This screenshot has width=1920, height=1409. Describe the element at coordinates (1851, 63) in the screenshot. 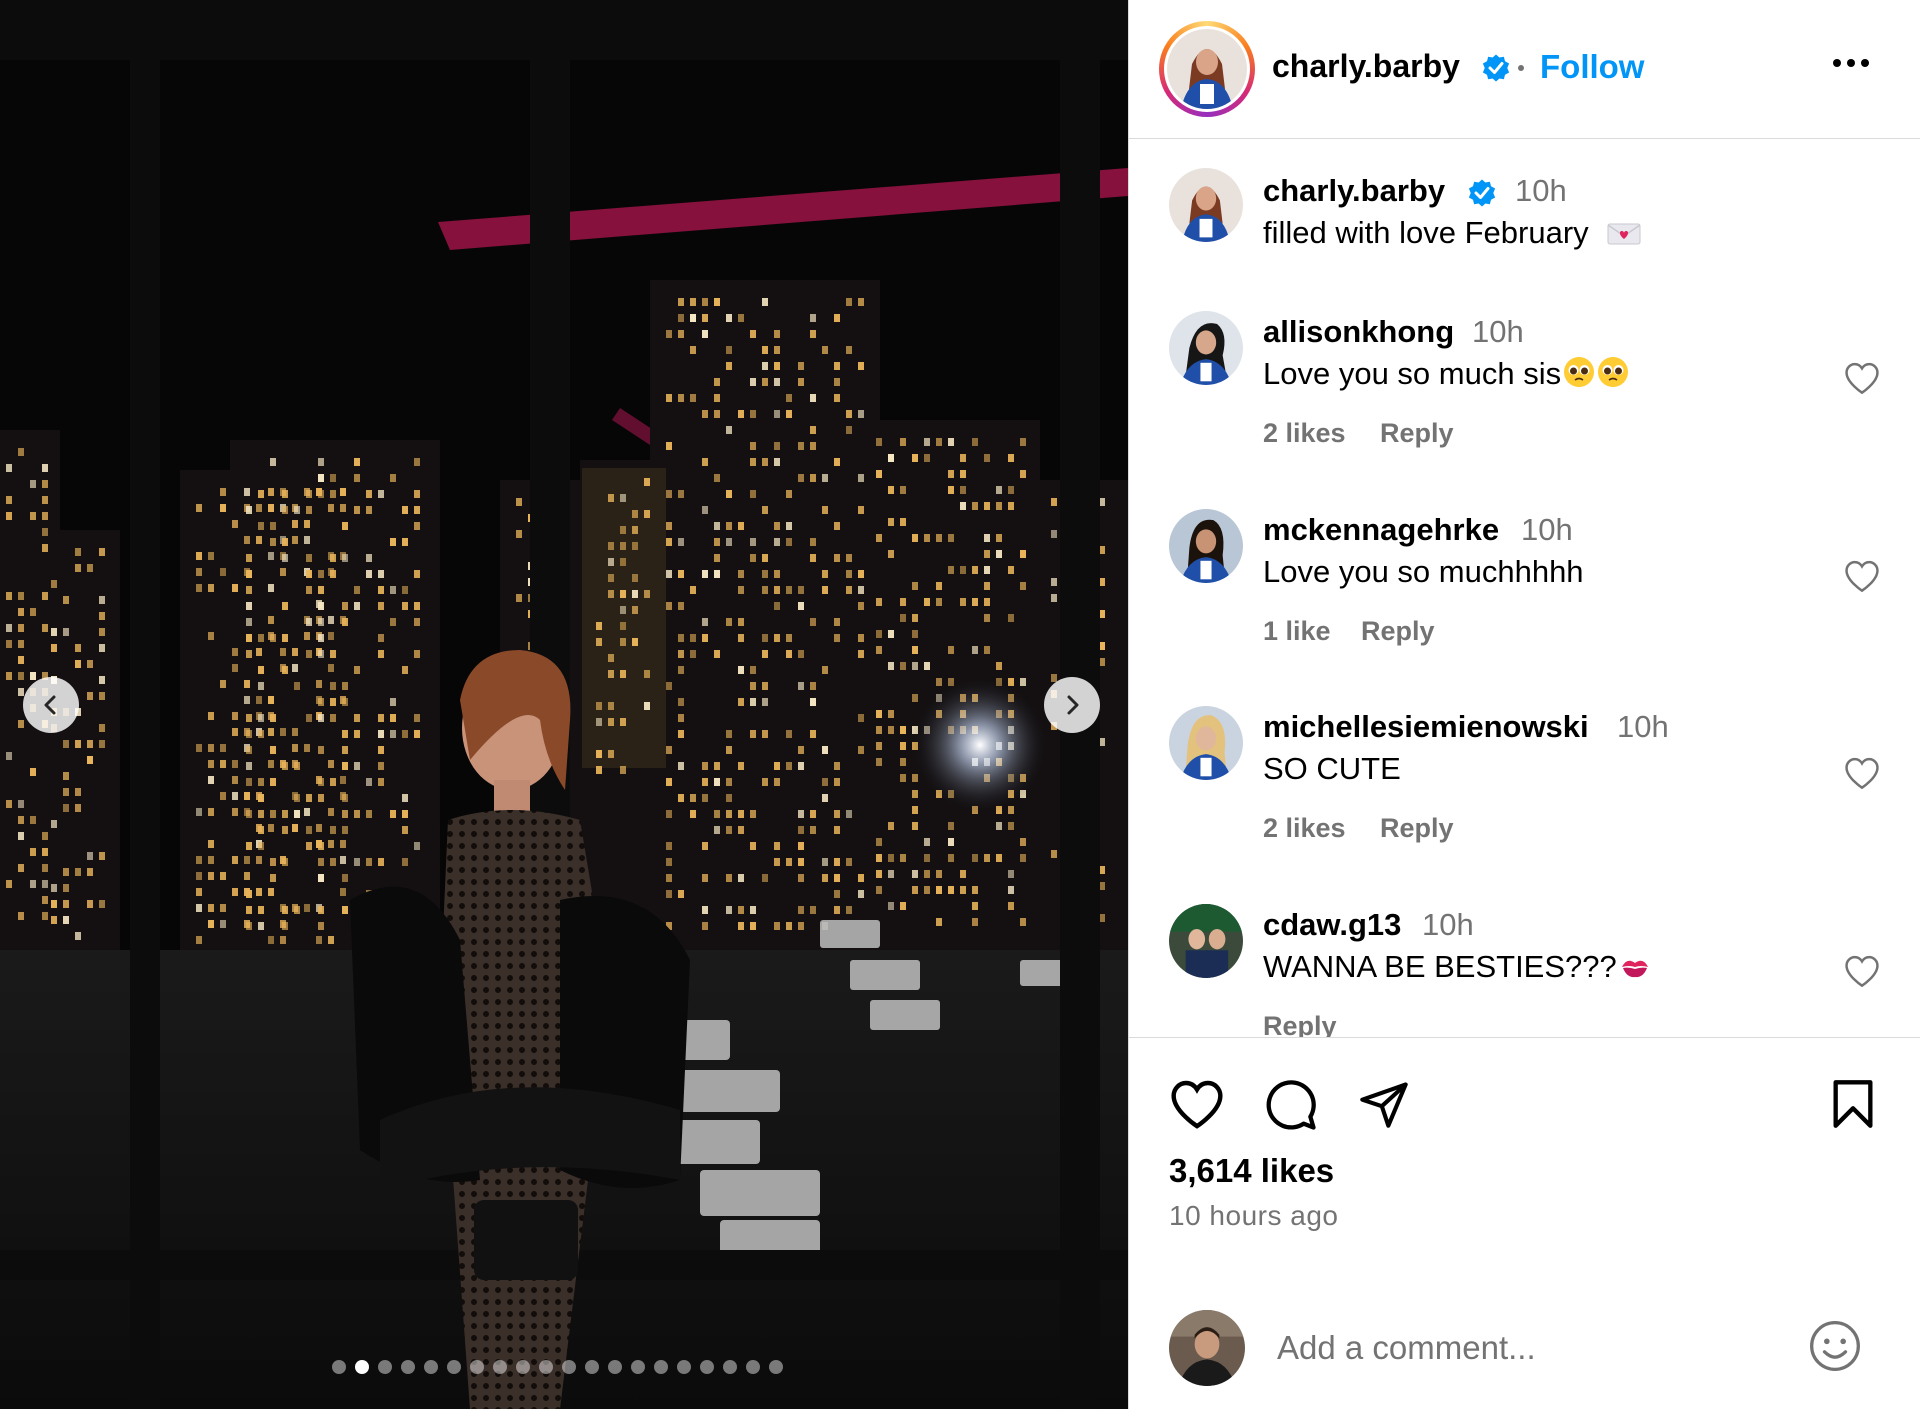

I see `more-options-icon` at that location.